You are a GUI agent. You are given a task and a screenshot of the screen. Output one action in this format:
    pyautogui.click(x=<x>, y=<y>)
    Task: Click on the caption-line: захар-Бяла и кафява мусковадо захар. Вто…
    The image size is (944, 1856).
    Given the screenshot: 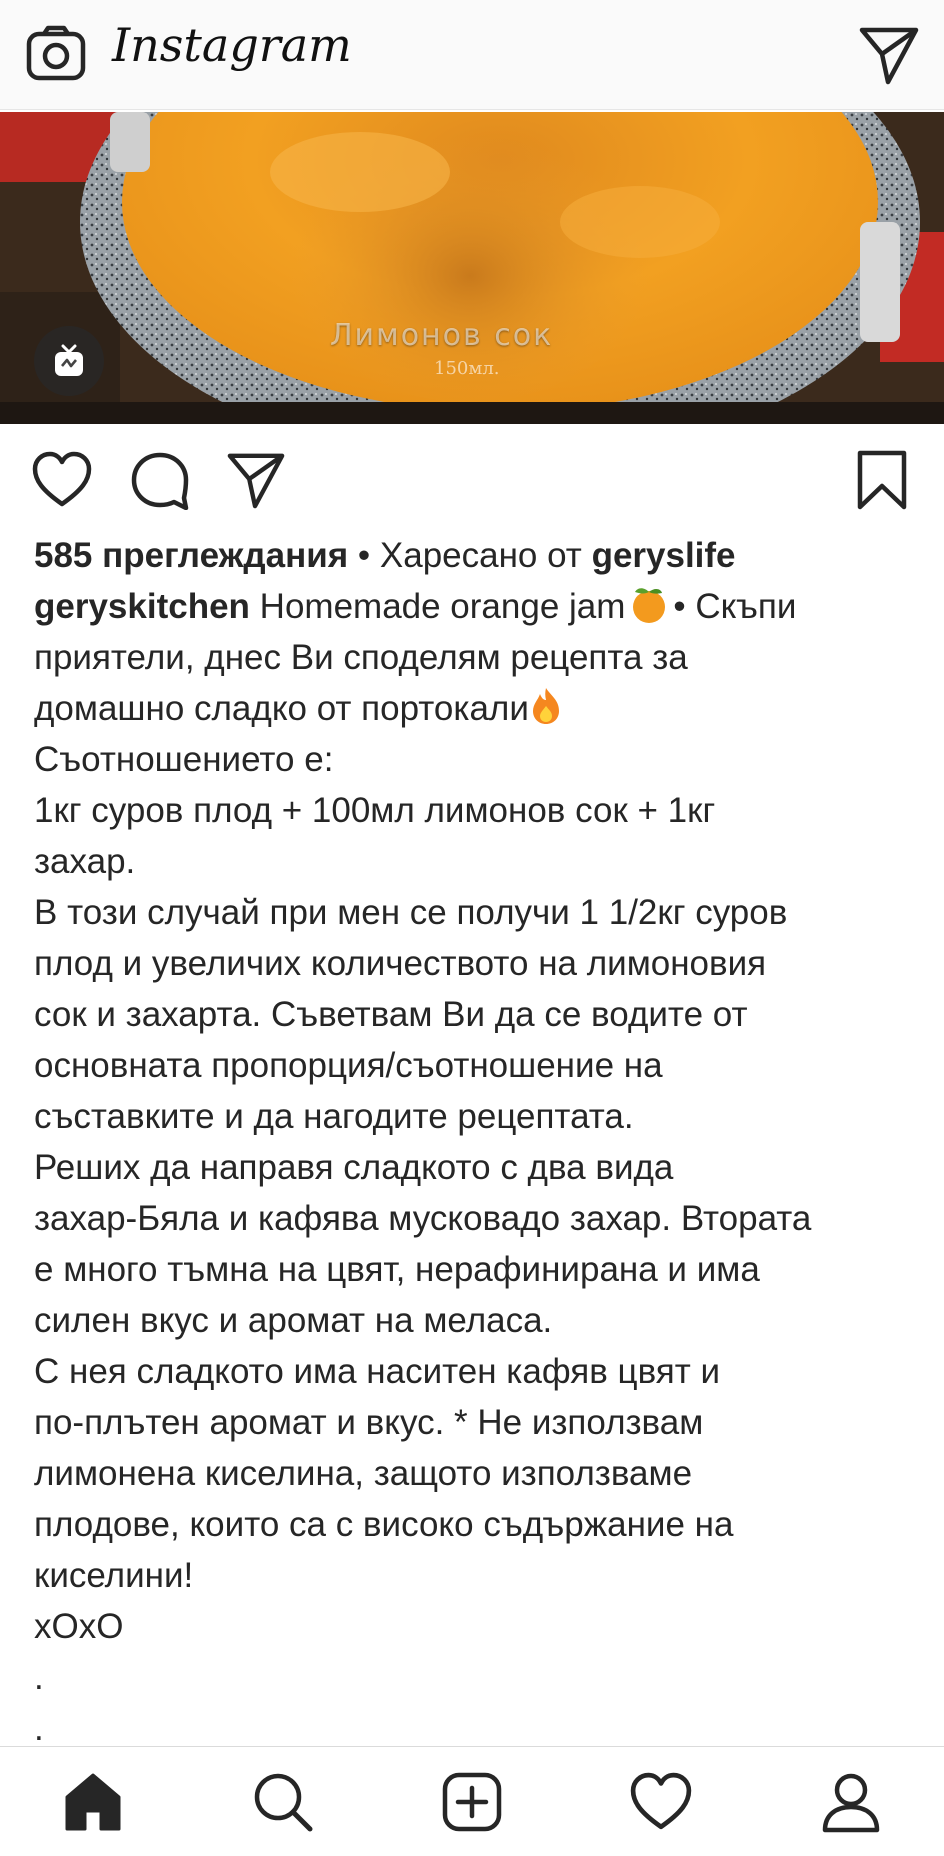 What is the action you would take?
    pyautogui.click(x=423, y=1218)
    